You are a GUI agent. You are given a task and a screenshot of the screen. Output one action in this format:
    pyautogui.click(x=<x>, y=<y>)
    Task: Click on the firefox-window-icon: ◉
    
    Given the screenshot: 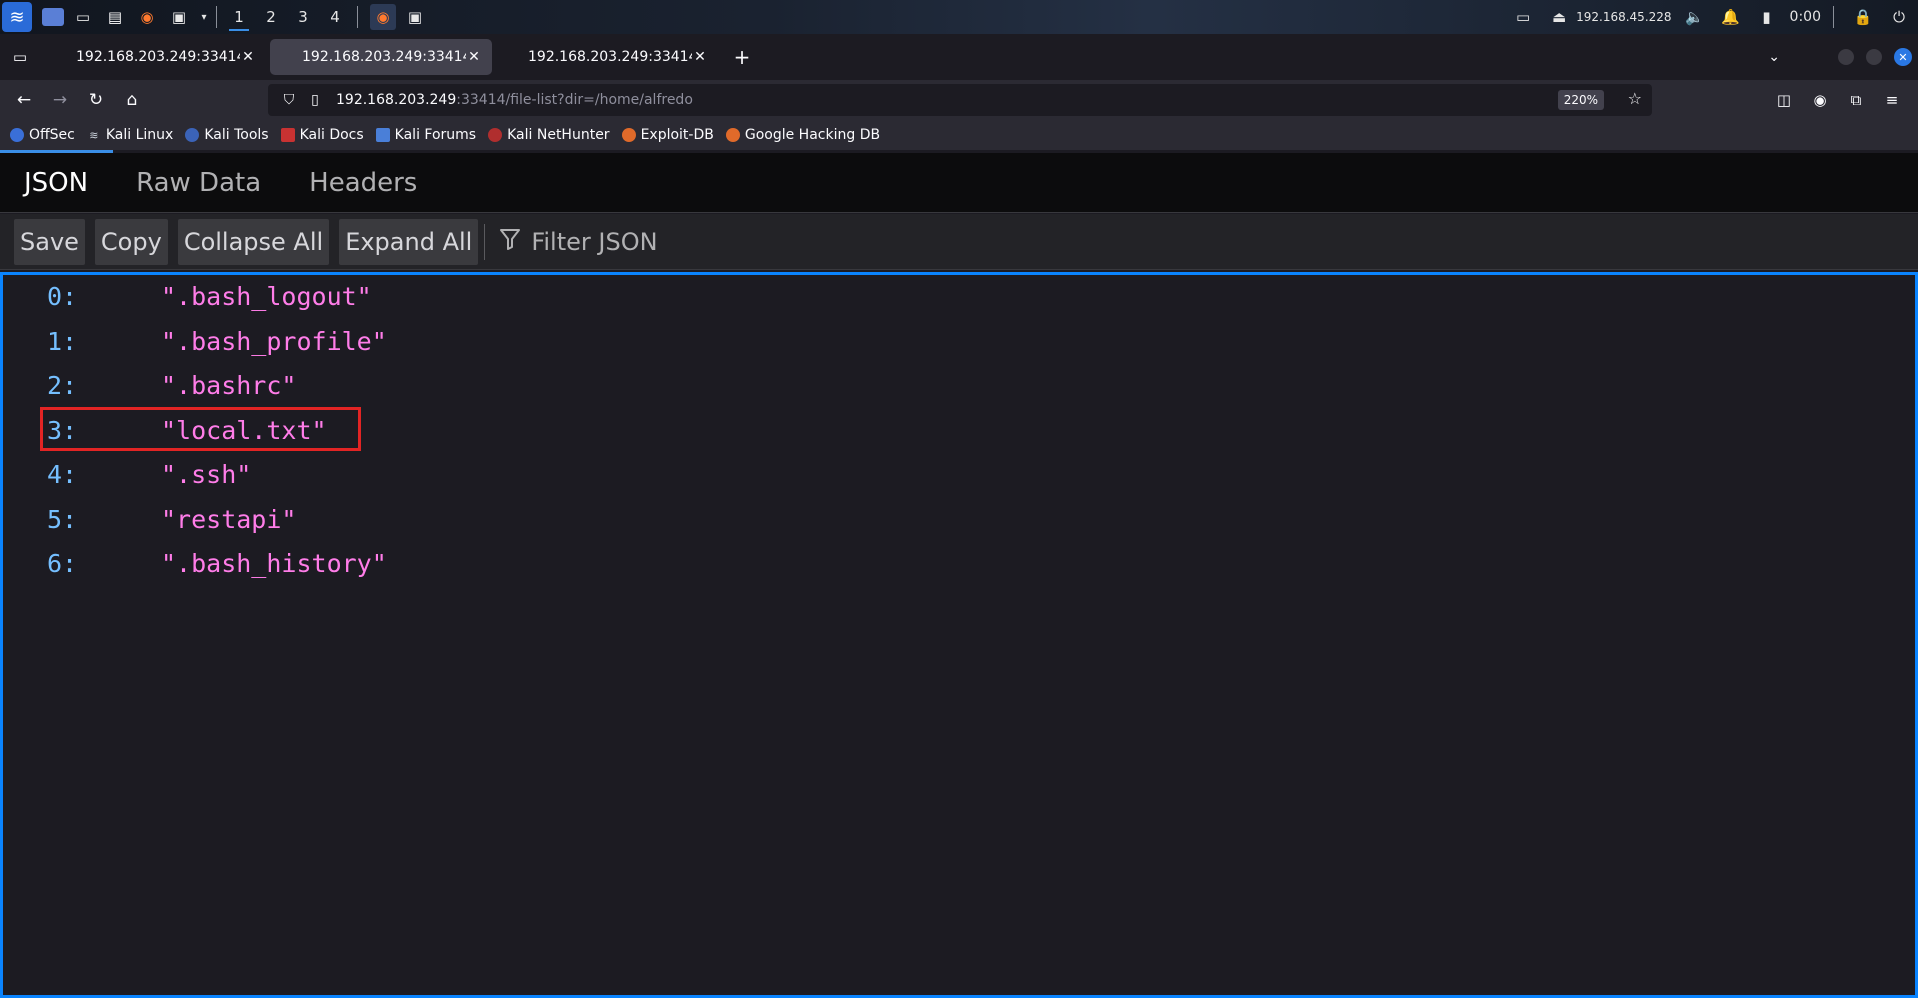 What is the action you would take?
    pyautogui.click(x=383, y=17)
    